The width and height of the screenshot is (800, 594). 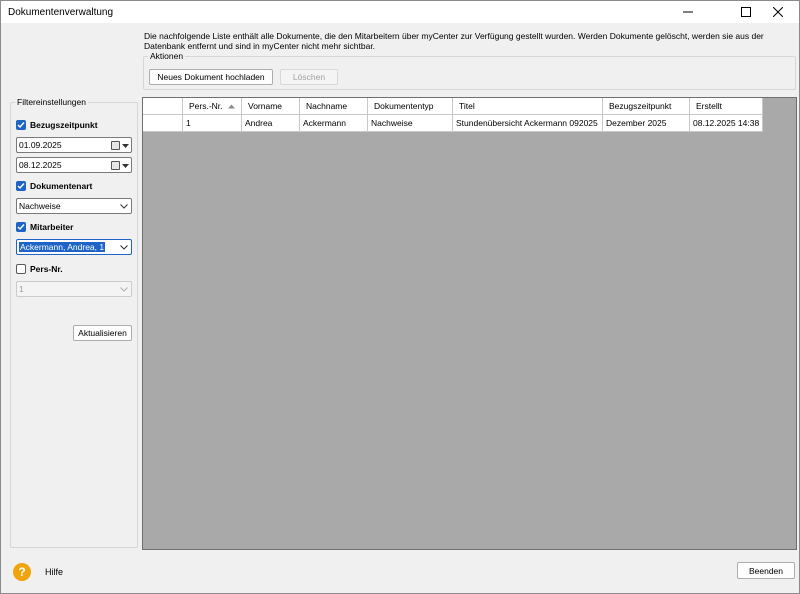 I want to click on dokumentenart-select: Nachweise, so click(x=74, y=206).